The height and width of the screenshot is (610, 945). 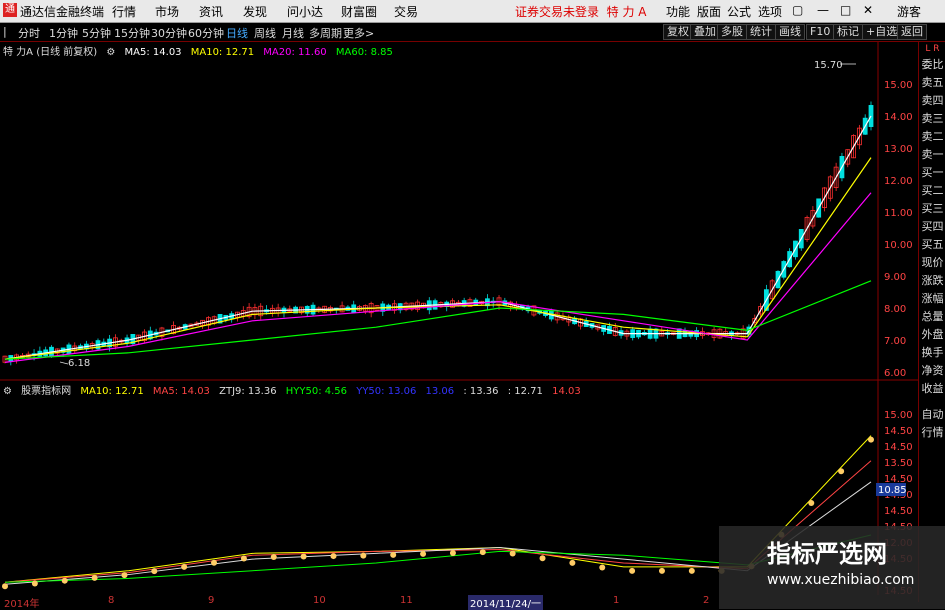 What do you see at coordinates (63, 33) in the screenshot?
I see `period-1min: 1分钟` at bounding box center [63, 33].